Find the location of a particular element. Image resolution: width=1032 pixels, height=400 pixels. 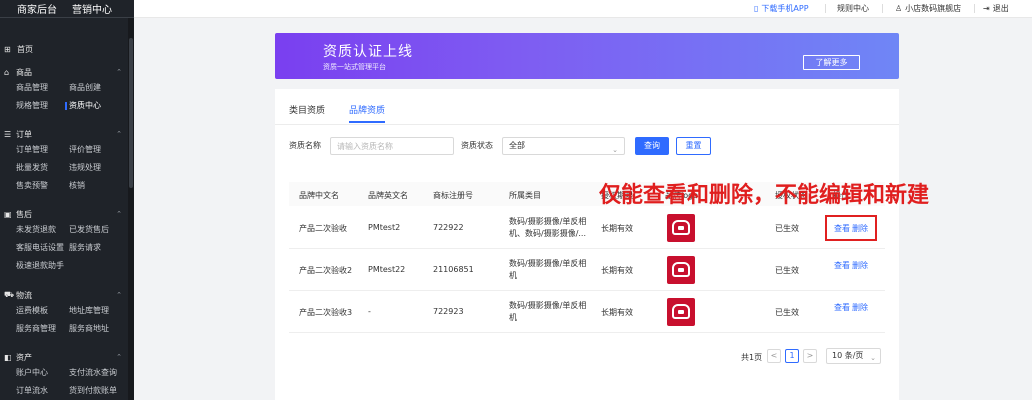

wallet-icon: ◧ is located at coordinates (8, 357).